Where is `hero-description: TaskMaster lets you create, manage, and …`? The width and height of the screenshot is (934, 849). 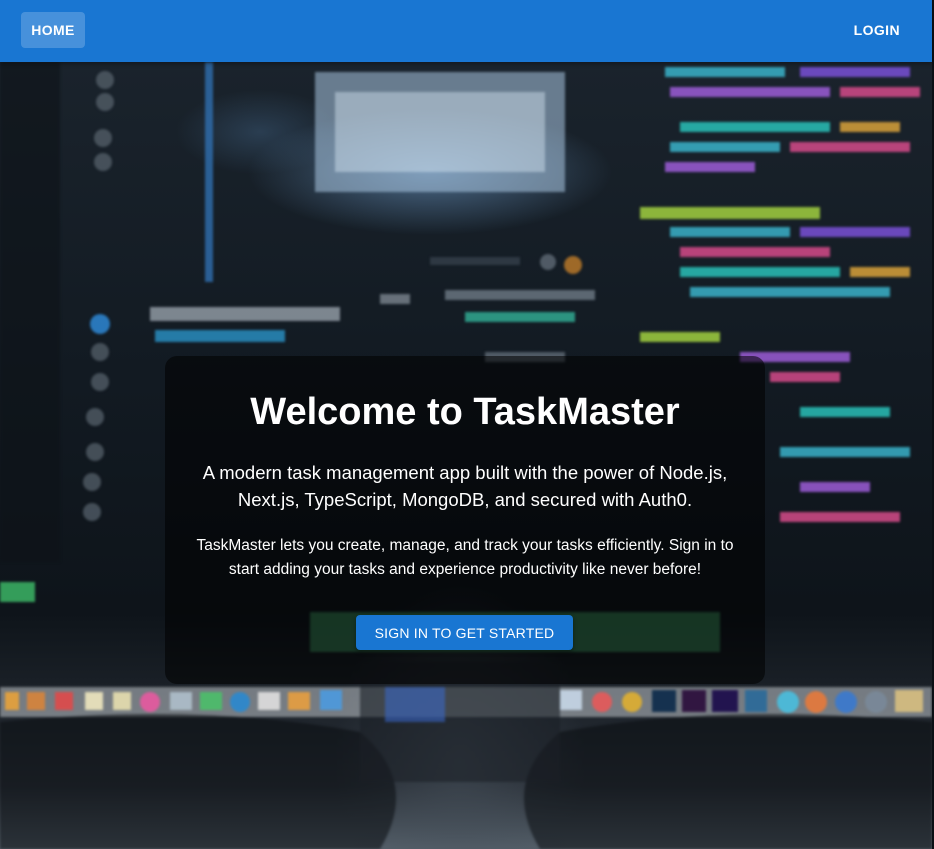 hero-description: TaskMaster lets you create, manage, and … is located at coordinates (465, 557).